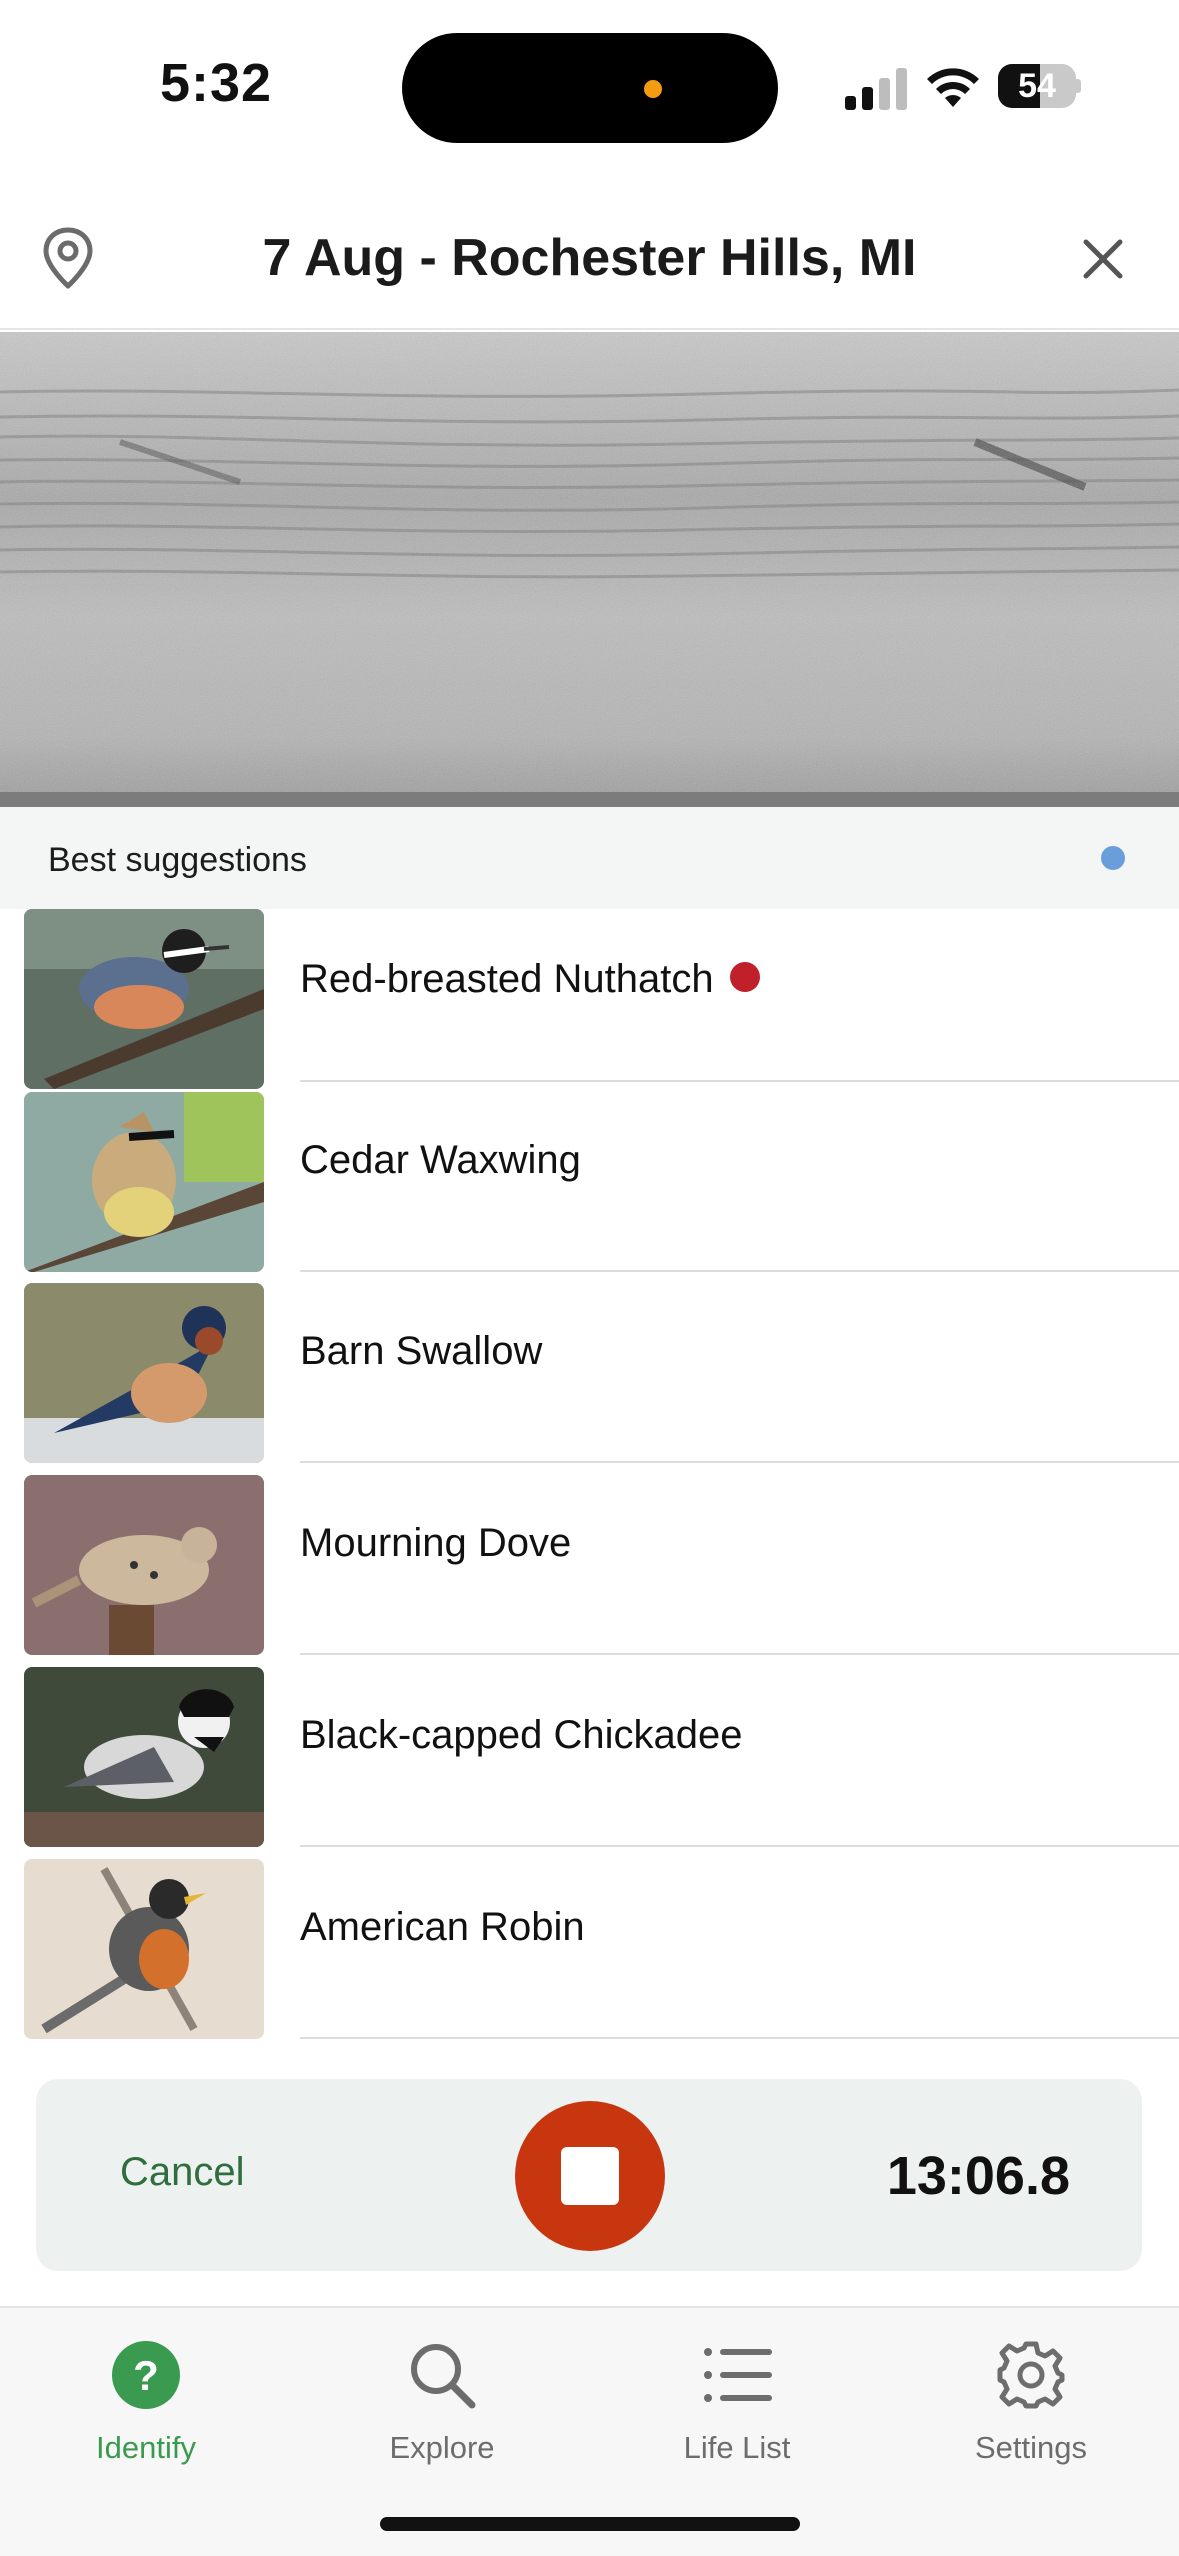 The height and width of the screenshot is (2556, 1179). I want to click on close-icon, so click(1103, 259).